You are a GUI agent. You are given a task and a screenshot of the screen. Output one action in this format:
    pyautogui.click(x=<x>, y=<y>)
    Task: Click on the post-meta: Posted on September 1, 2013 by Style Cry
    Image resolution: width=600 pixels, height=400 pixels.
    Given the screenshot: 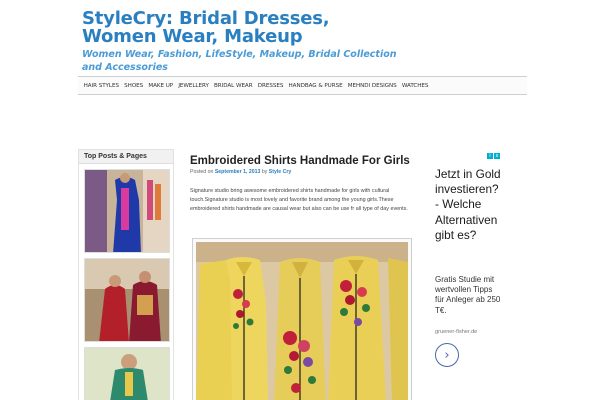 What is the action you would take?
    pyautogui.click(x=302, y=172)
    